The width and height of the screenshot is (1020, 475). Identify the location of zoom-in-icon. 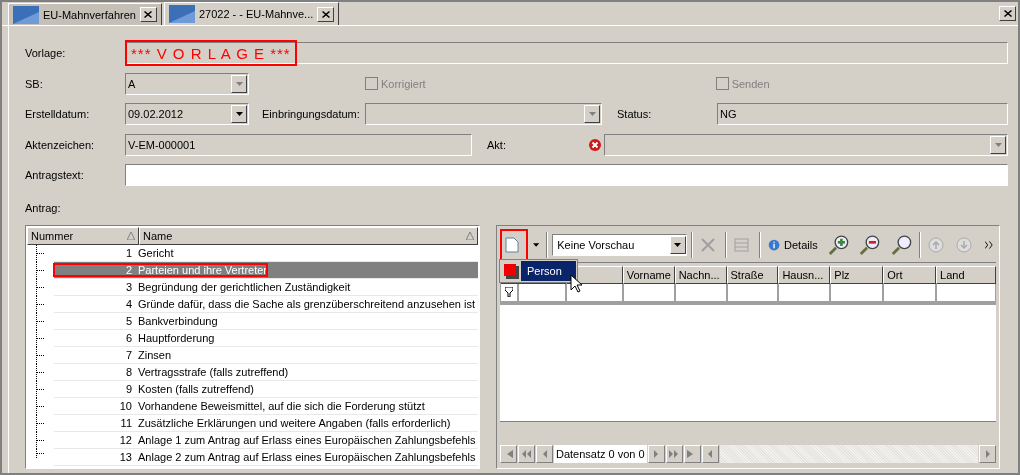
(838, 245).